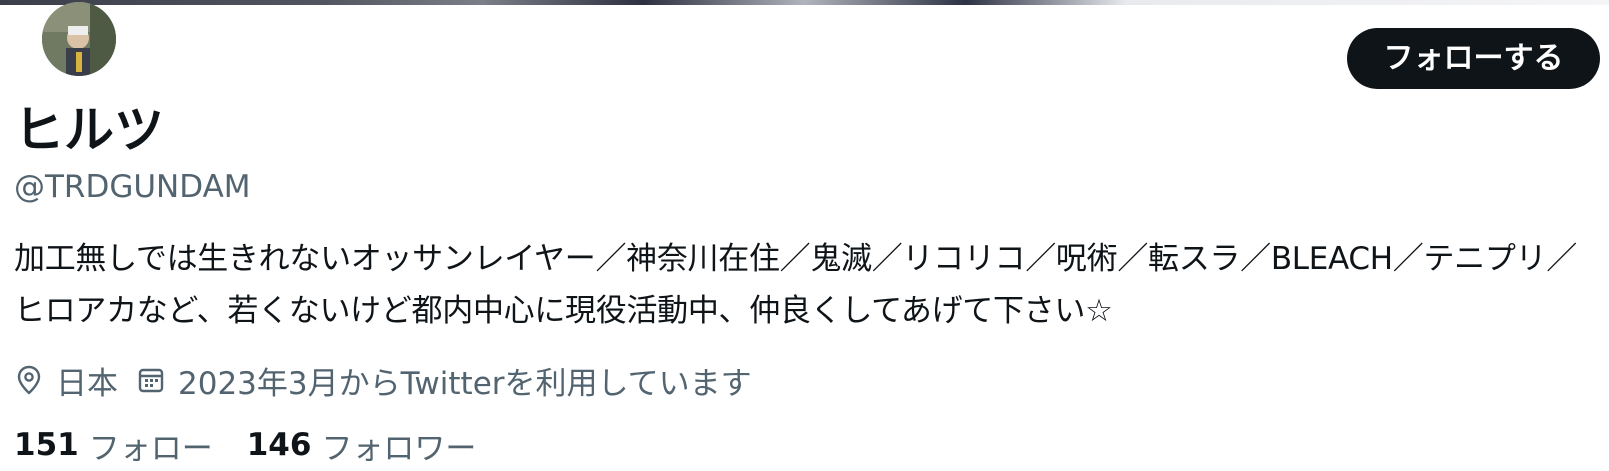 Image resolution: width=1609 pixels, height=471 pixels. I want to click on location-item: 日本, so click(67, 380).